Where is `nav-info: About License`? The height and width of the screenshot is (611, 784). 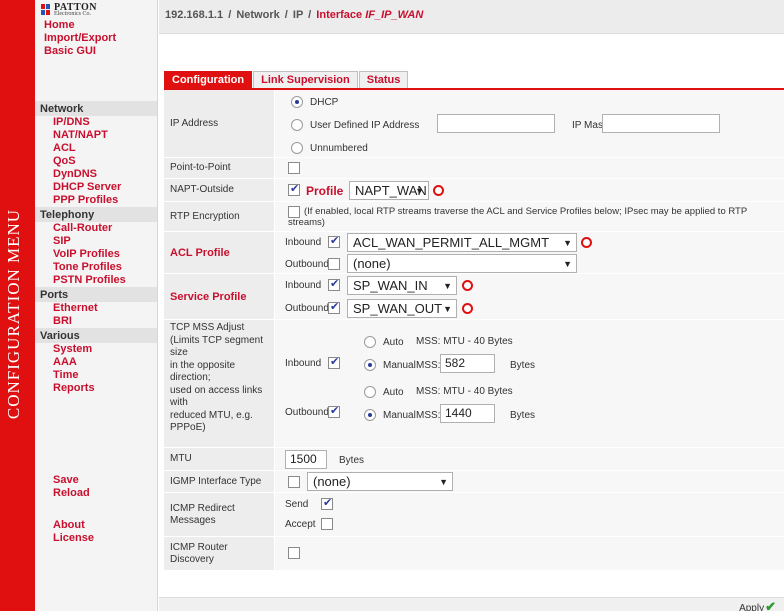
nav-info: About License is located at coordinates (96, 532).